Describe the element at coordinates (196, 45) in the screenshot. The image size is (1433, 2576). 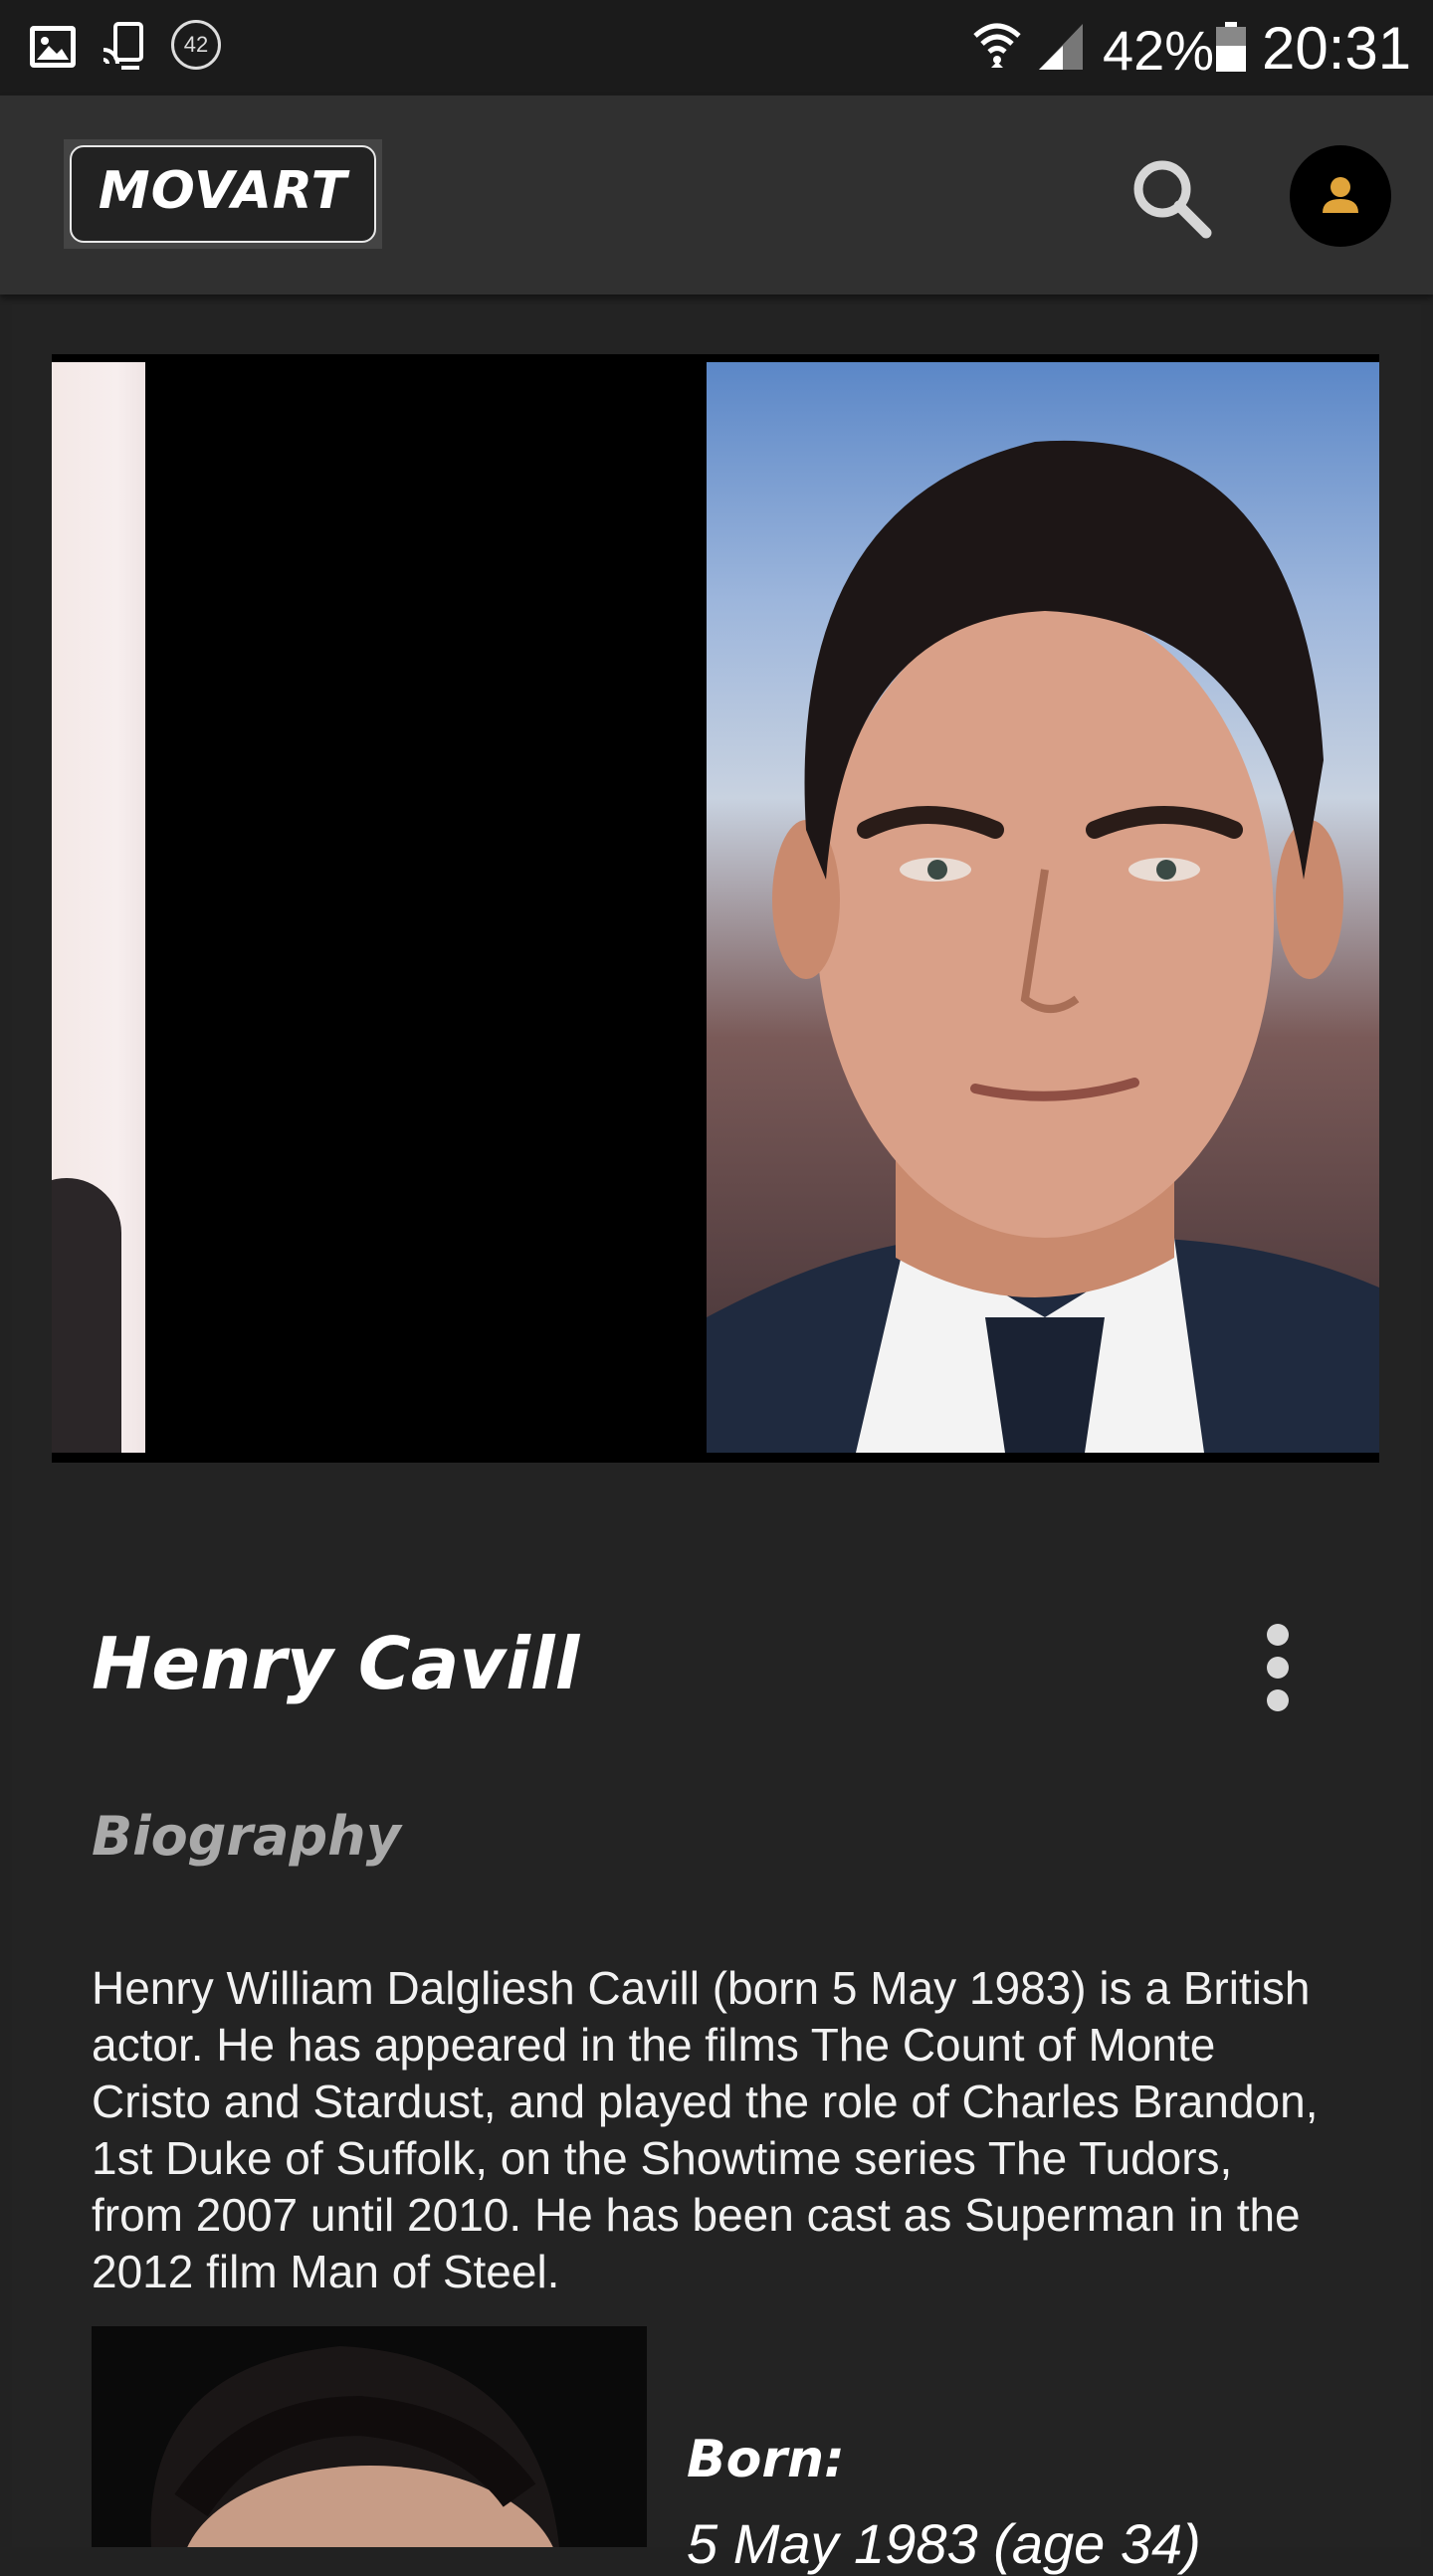
I see `notification-badge-icon: 42` at that location.